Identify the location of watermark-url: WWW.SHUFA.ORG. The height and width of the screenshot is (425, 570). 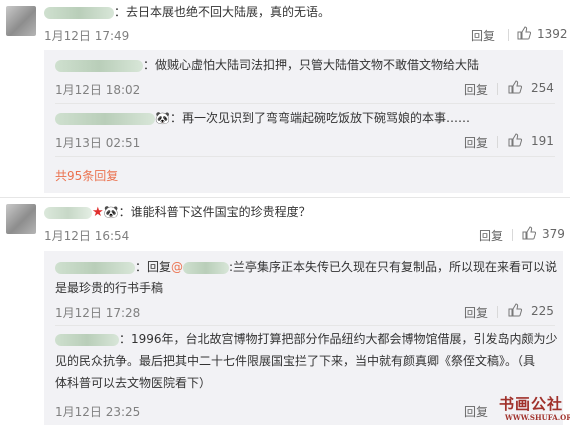
(537, 417).